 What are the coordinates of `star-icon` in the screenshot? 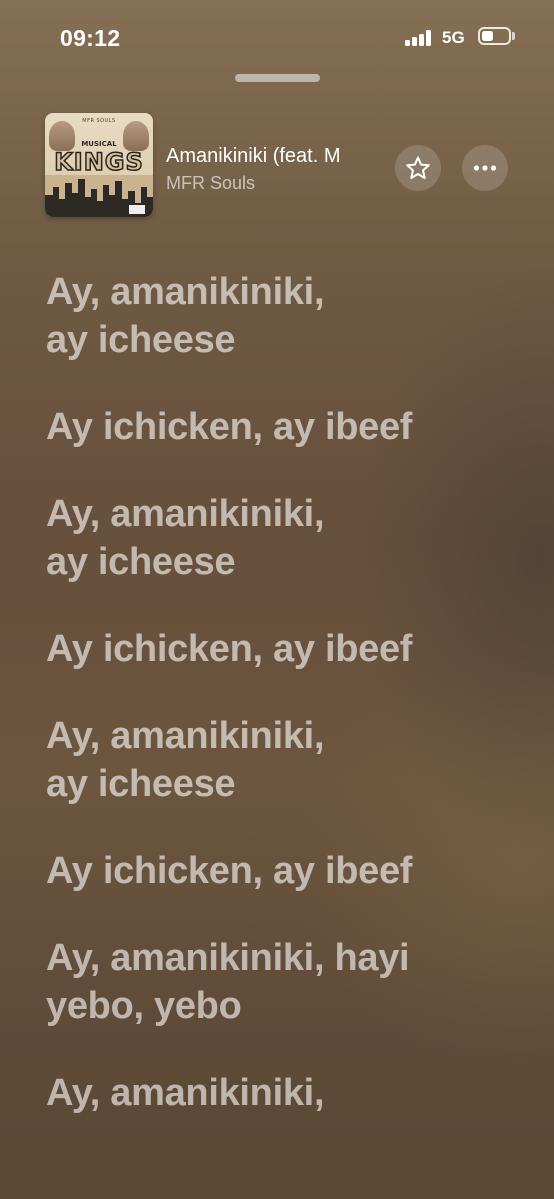 It's located at (418, 167).